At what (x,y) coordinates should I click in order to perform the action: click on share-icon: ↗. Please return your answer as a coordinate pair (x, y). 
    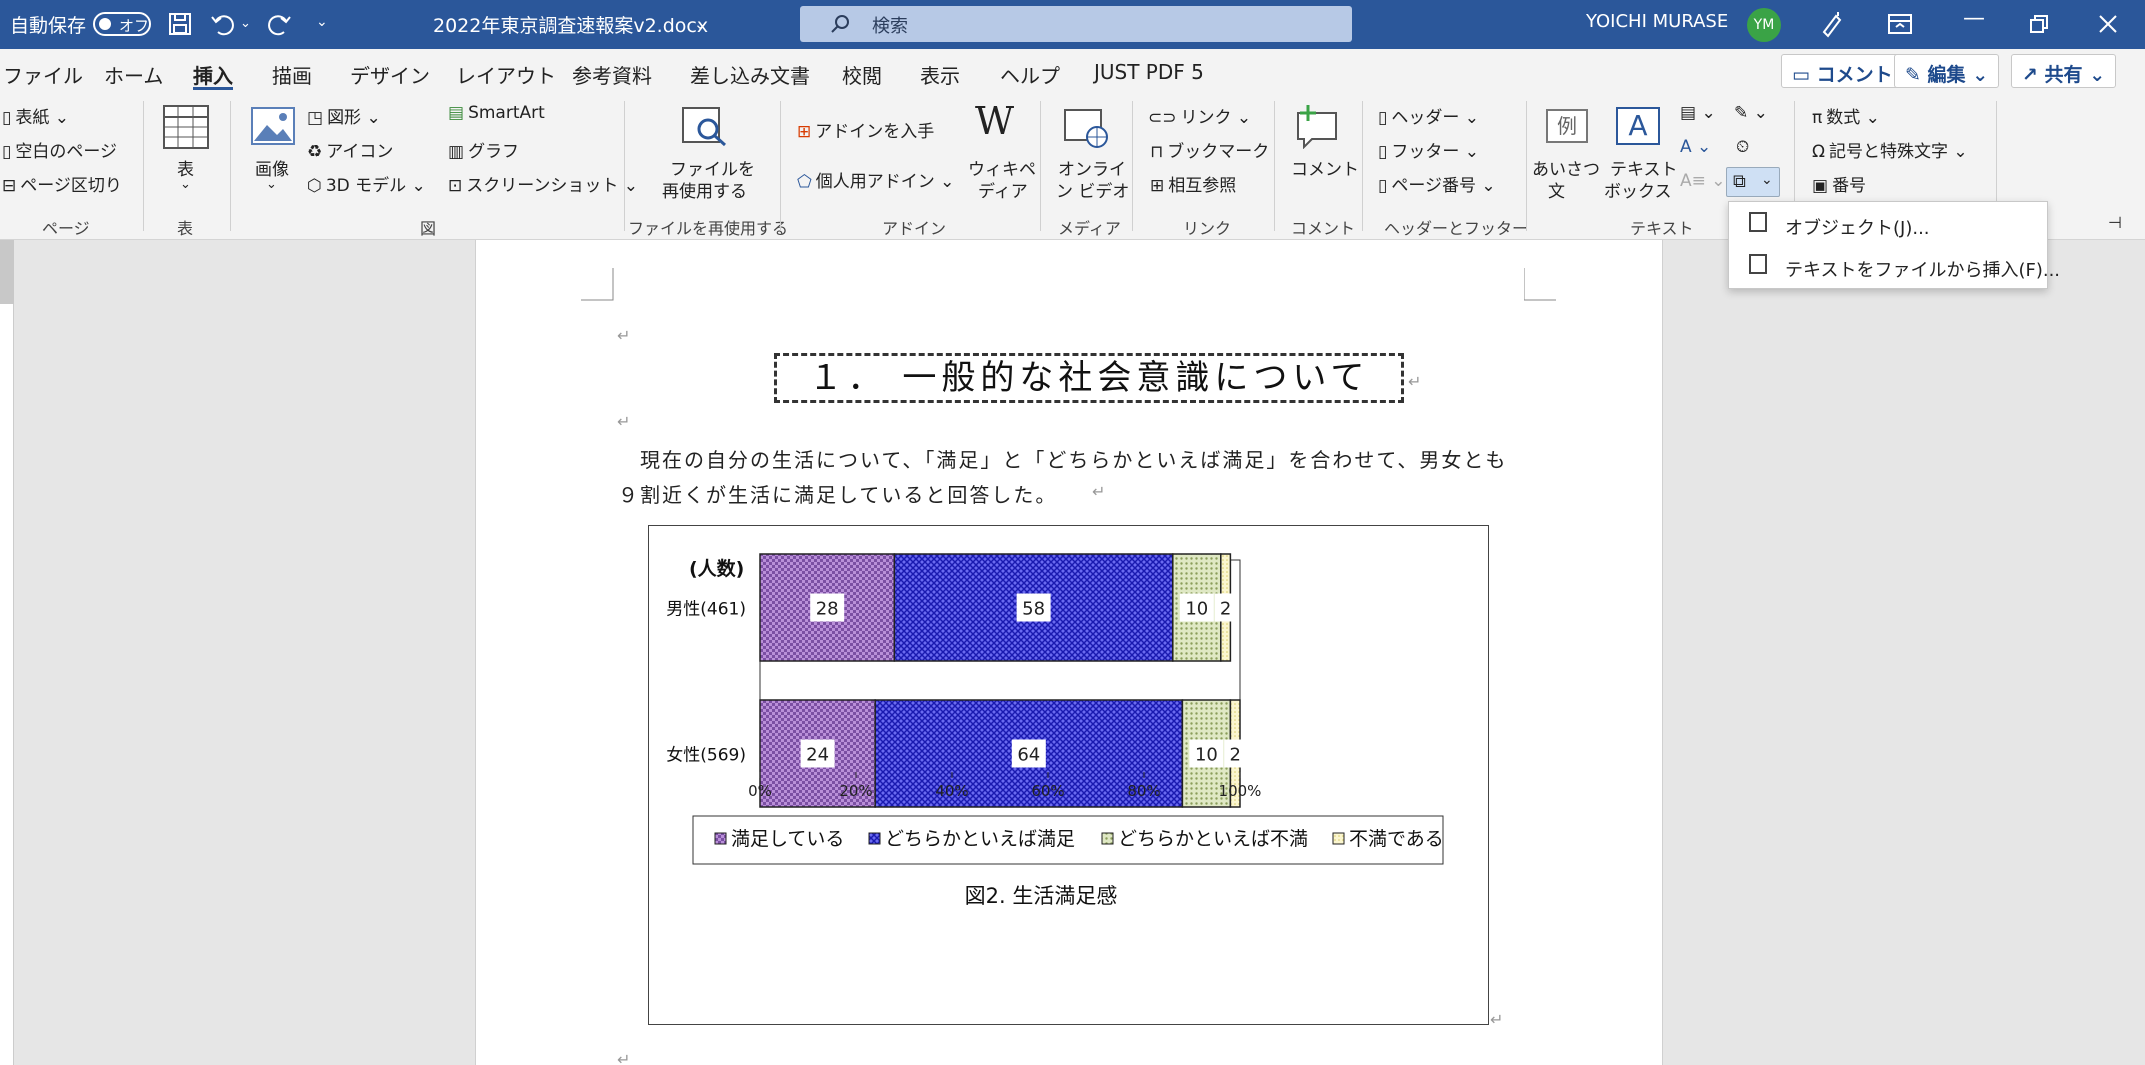
    Looking at the image, I should click on (2030, 75).